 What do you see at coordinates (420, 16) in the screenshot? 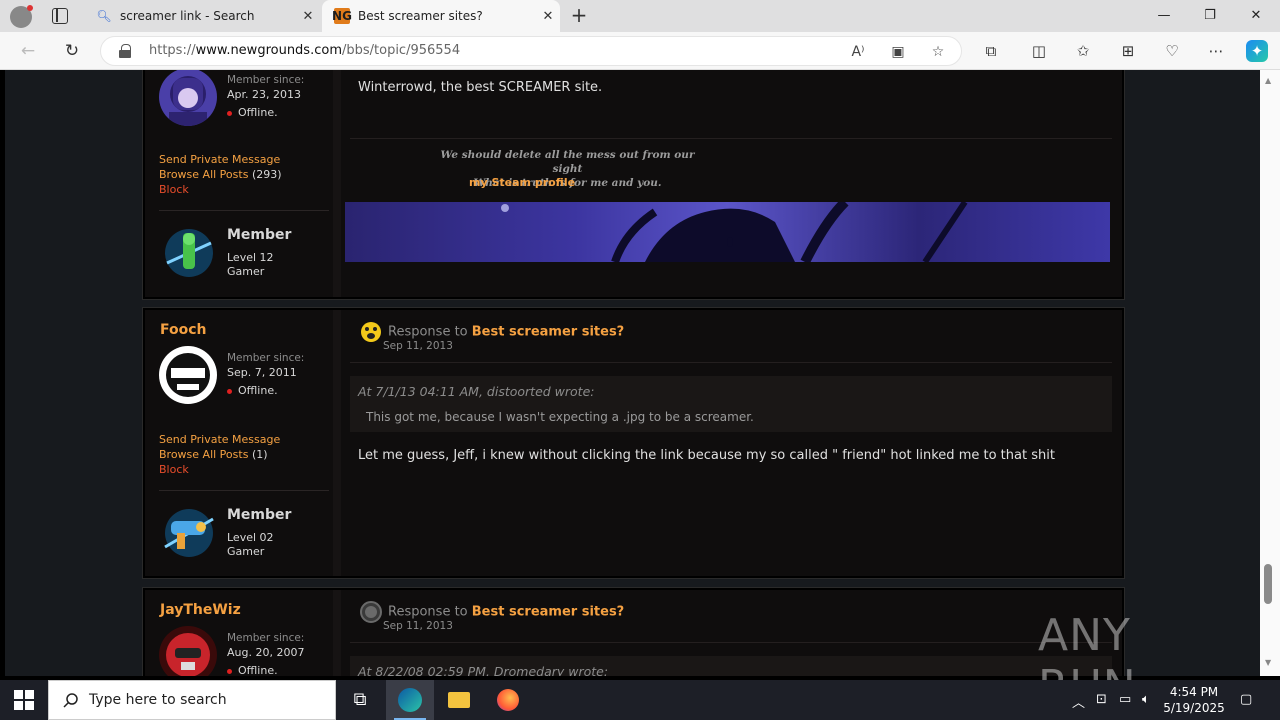
I see `tab-title: Best screamer sites?` at bounding box center [420, 16].